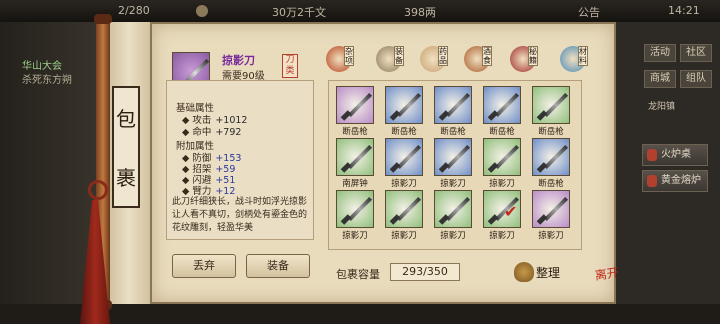 The width and height of the screenshot is (720, 324). What do you see at coordinates (98, 190) in the screenshot?
I see `jade-knot` at bounding box center [98, 190].